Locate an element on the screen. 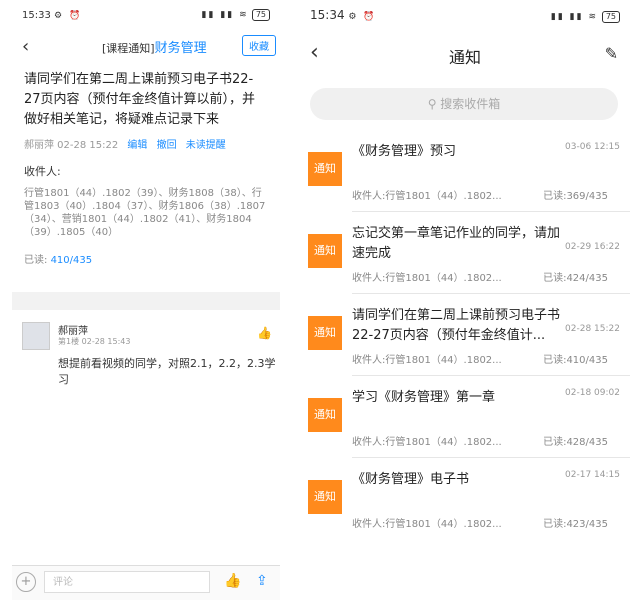  nav-bar: ‹ 通知 ✎ is located at coordinates (465, 55).